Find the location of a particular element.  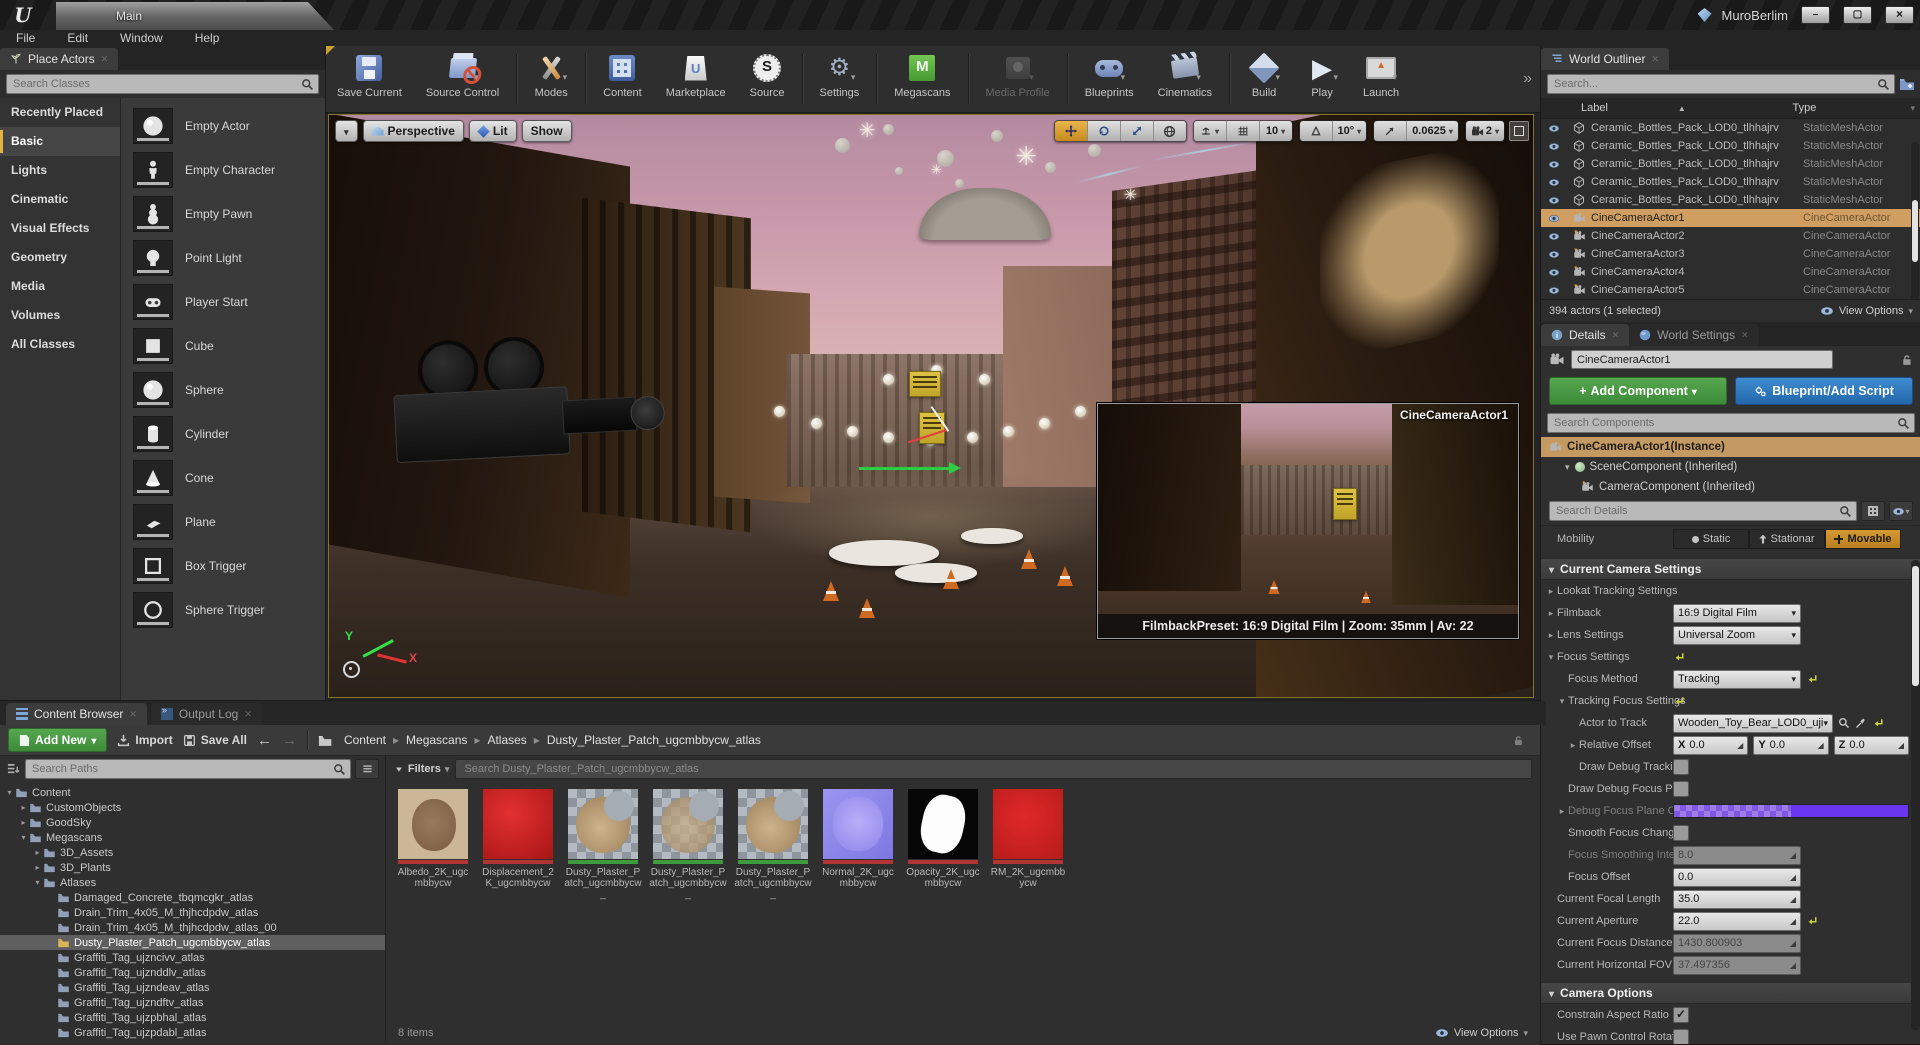

dropdown-lens-settings: Universal Zoom is located at coordinates (1737, 635).